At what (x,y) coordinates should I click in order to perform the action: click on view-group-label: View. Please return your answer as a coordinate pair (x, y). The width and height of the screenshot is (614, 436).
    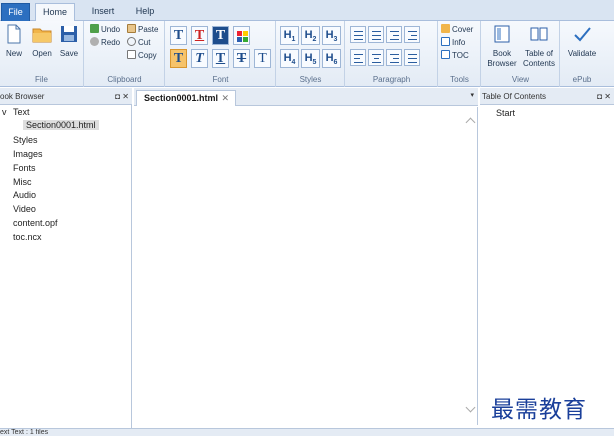
    Looking at the image, I should click on (520, 79).